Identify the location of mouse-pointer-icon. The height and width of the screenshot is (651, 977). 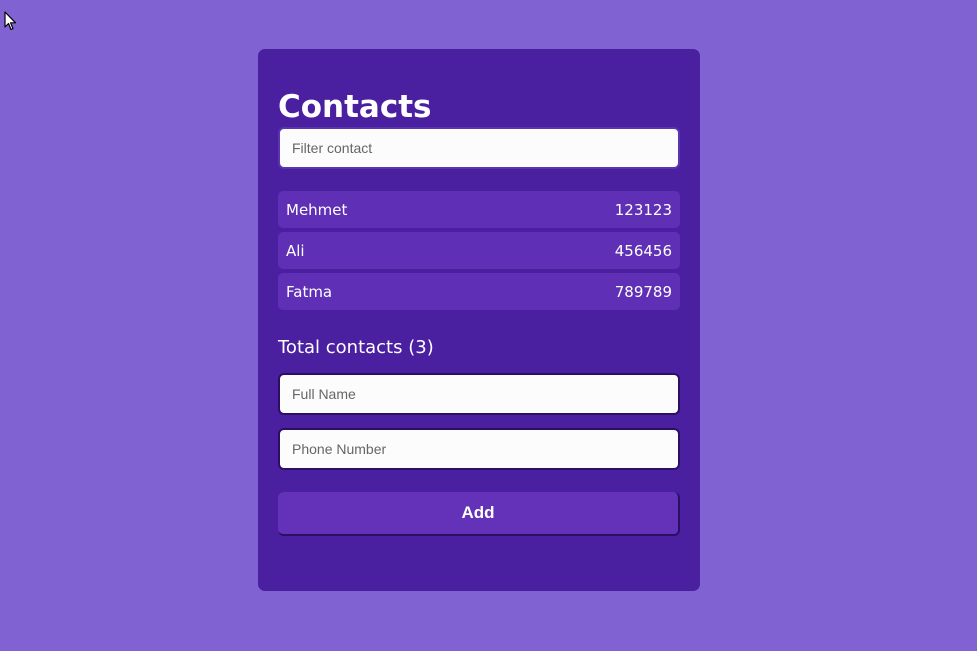
(10, 21).